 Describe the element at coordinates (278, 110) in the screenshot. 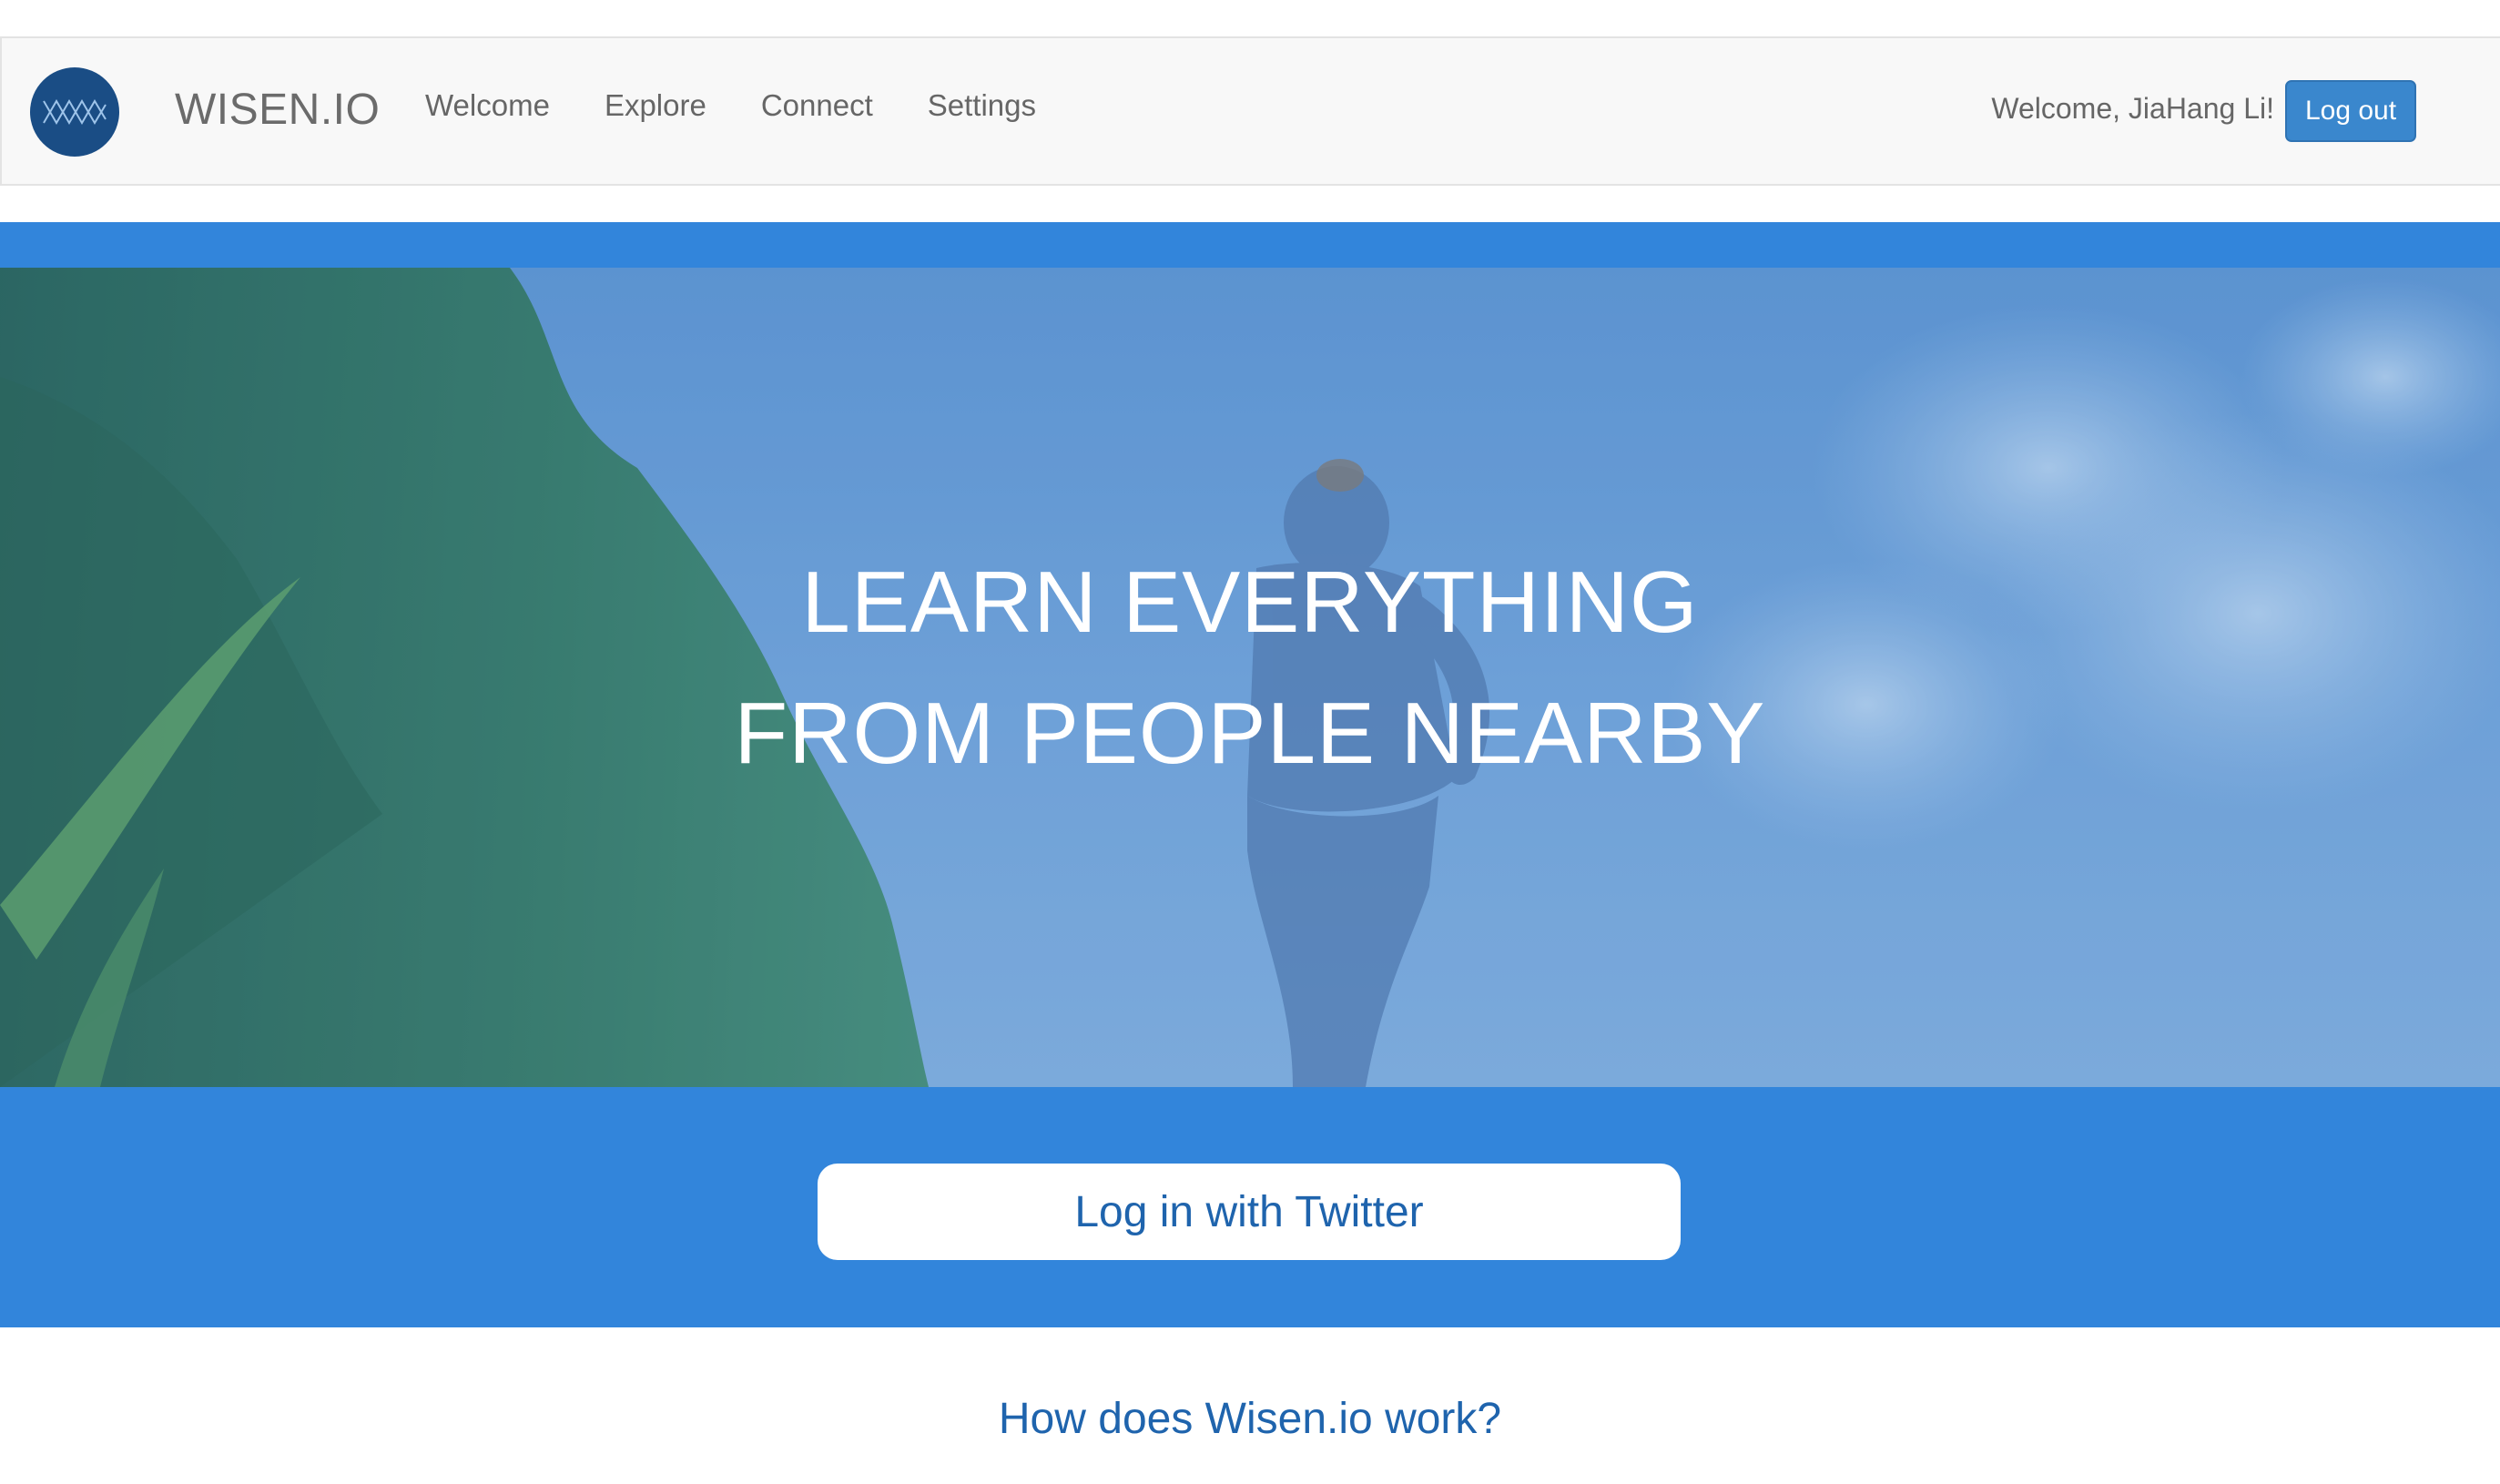

I see `brand-name: WISEN.IO` at that location.